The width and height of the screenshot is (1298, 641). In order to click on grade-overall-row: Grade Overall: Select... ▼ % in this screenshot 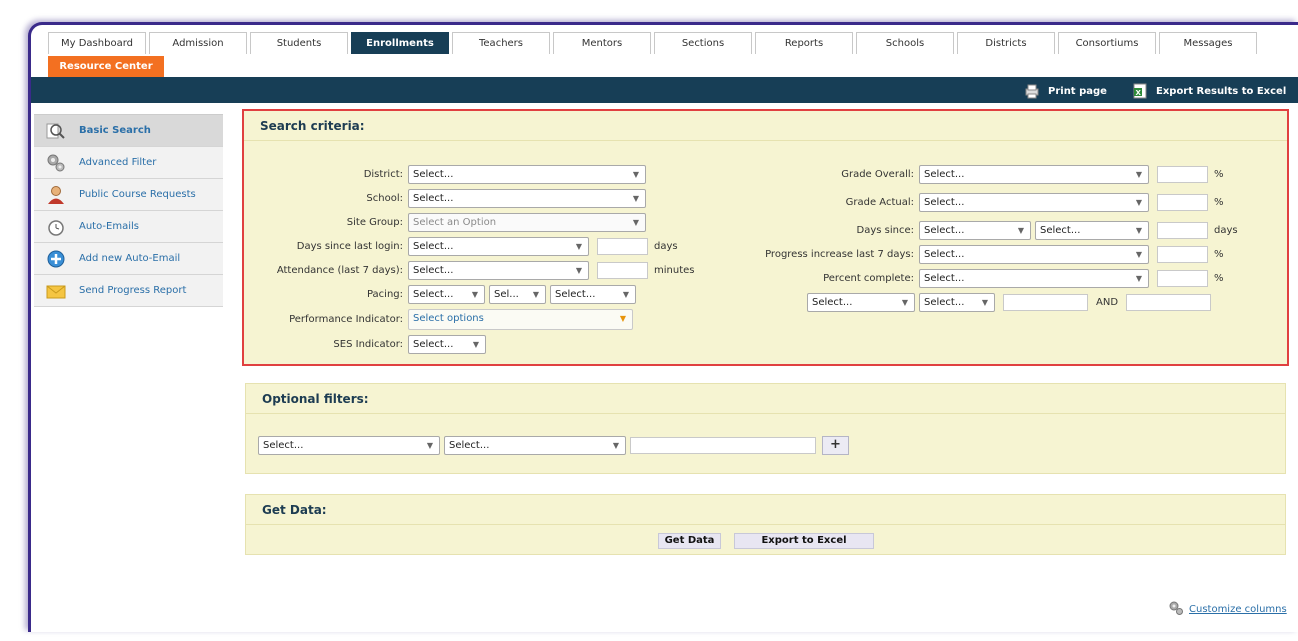, I will do `click(994, 174)`.